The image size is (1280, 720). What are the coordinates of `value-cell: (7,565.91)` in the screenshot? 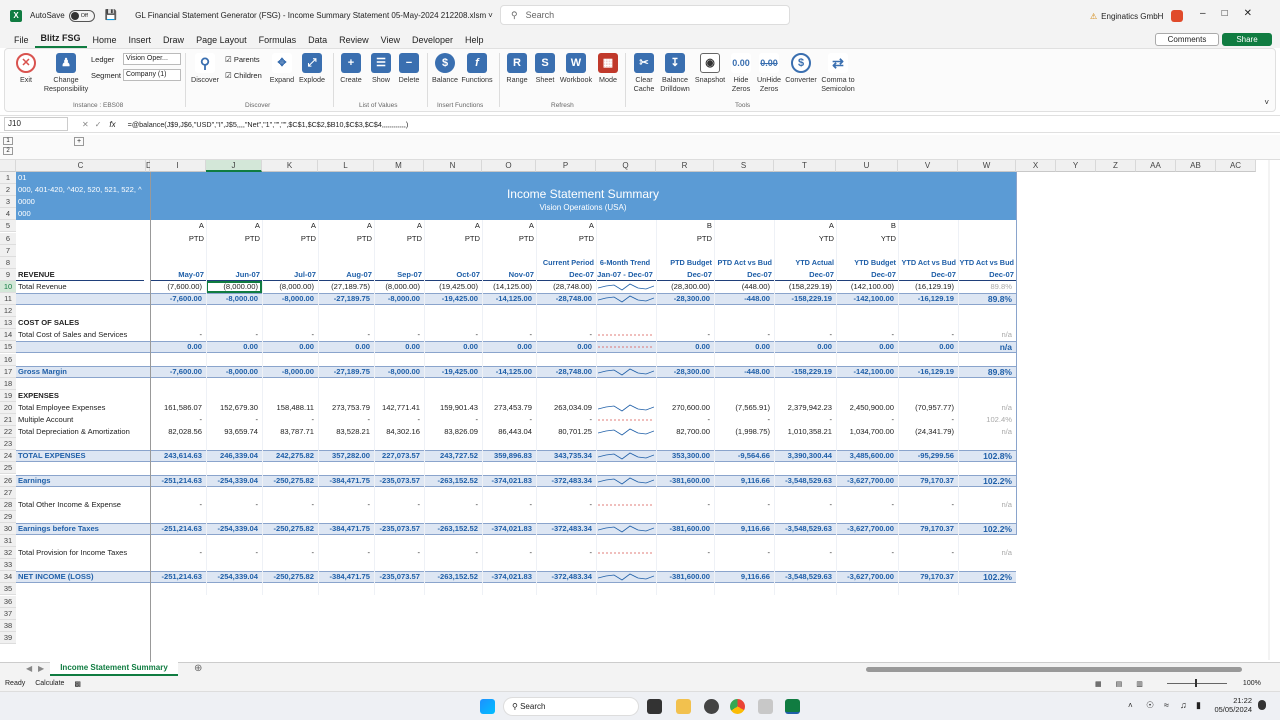 It's located at (742, 408).